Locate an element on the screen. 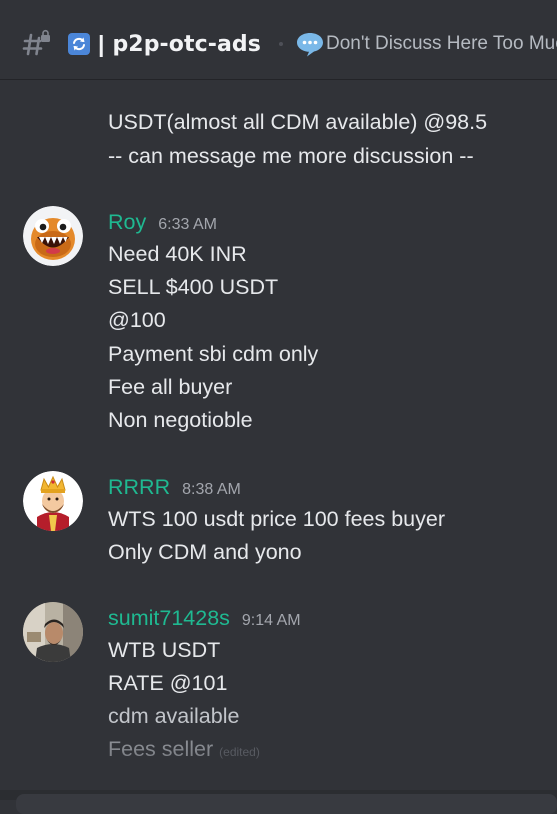  message-line: USDT(almost all CDM available) @98.5 is located at coordinates (298, 122).